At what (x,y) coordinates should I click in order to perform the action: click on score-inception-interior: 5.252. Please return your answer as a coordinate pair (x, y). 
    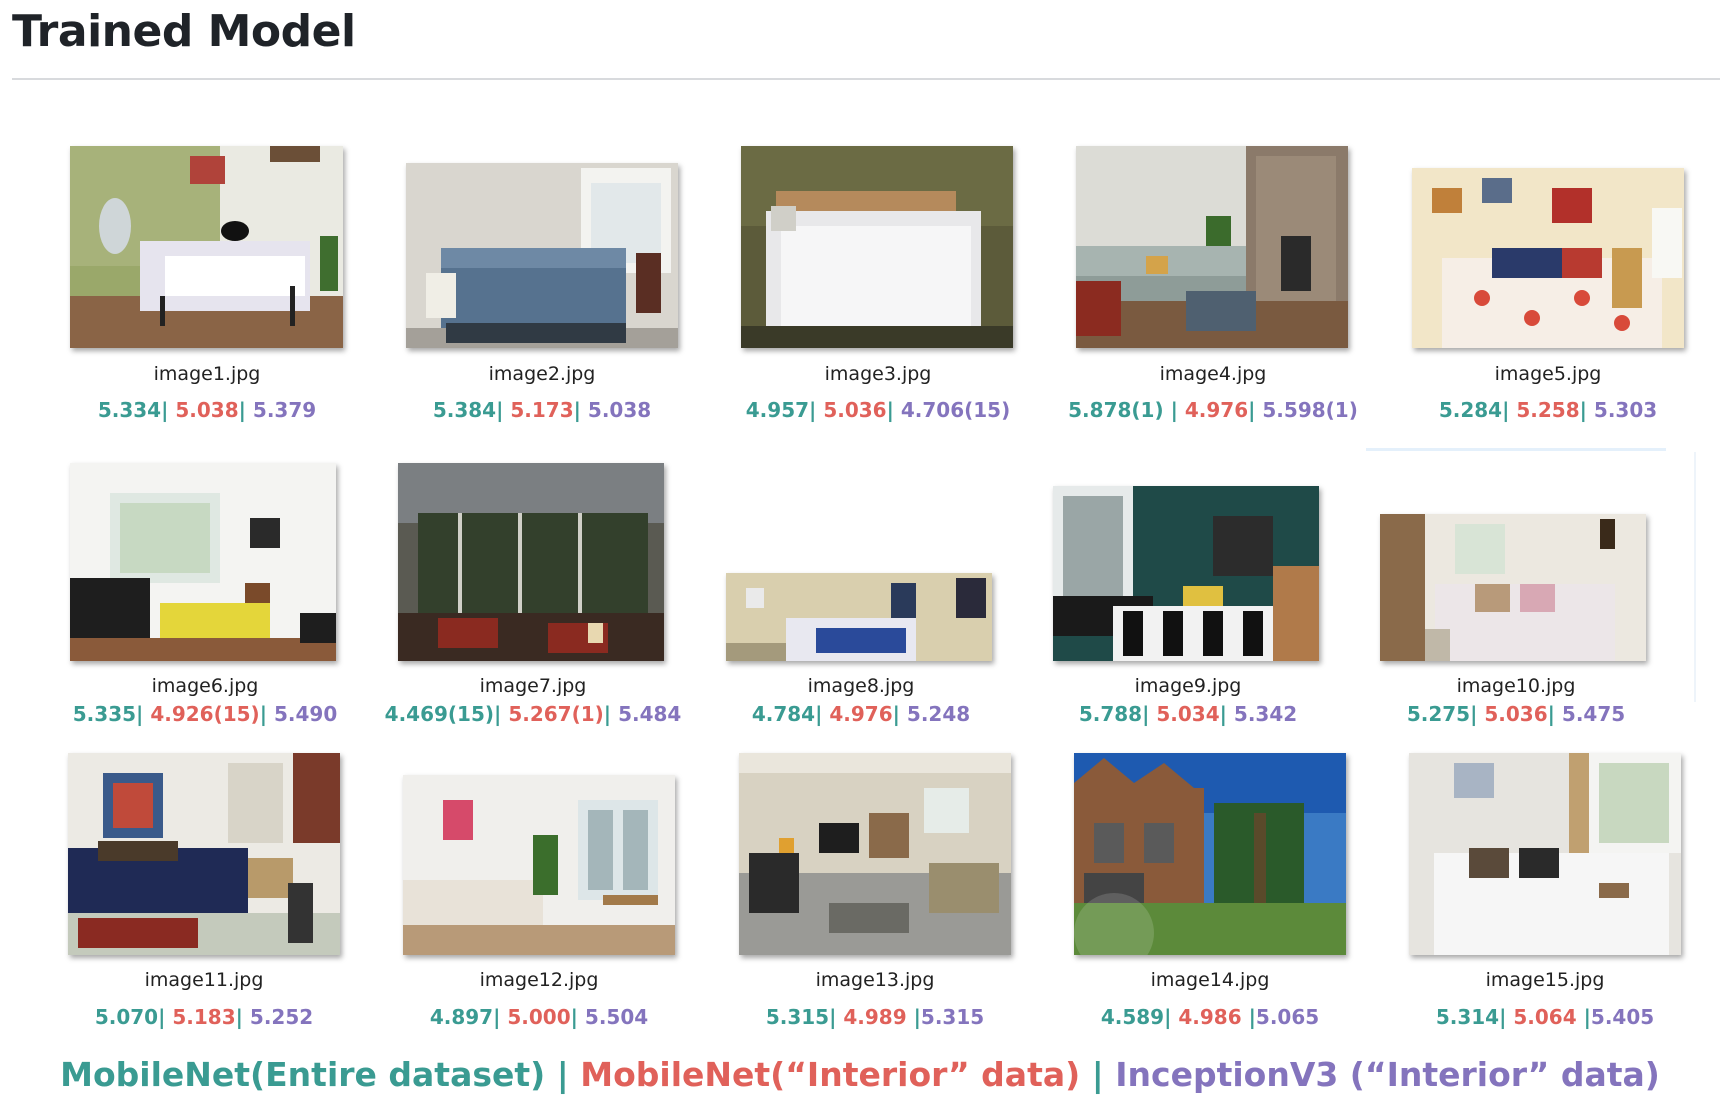
    Looking at the image, I should click on (281, 1017).